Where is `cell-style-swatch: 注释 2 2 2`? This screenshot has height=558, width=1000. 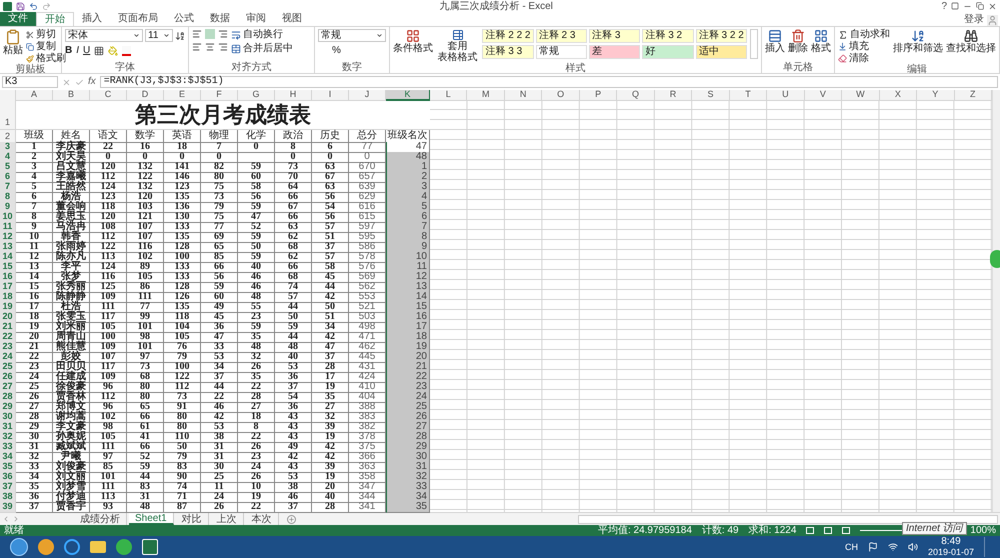 cell-style-swatch: 注释 2 2 2 is located at coordinates (508, 36).